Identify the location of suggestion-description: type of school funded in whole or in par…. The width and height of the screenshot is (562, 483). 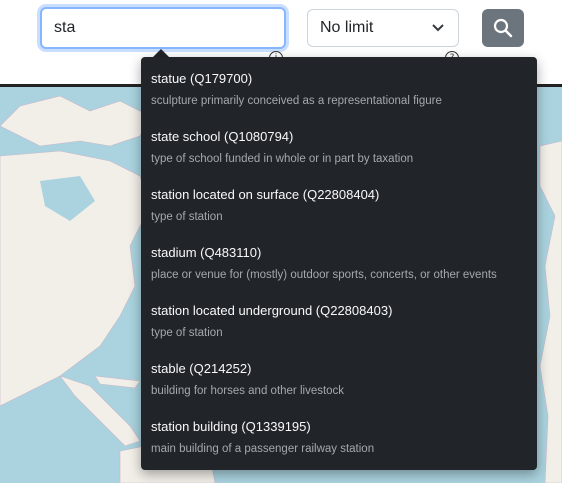
(282, 159).